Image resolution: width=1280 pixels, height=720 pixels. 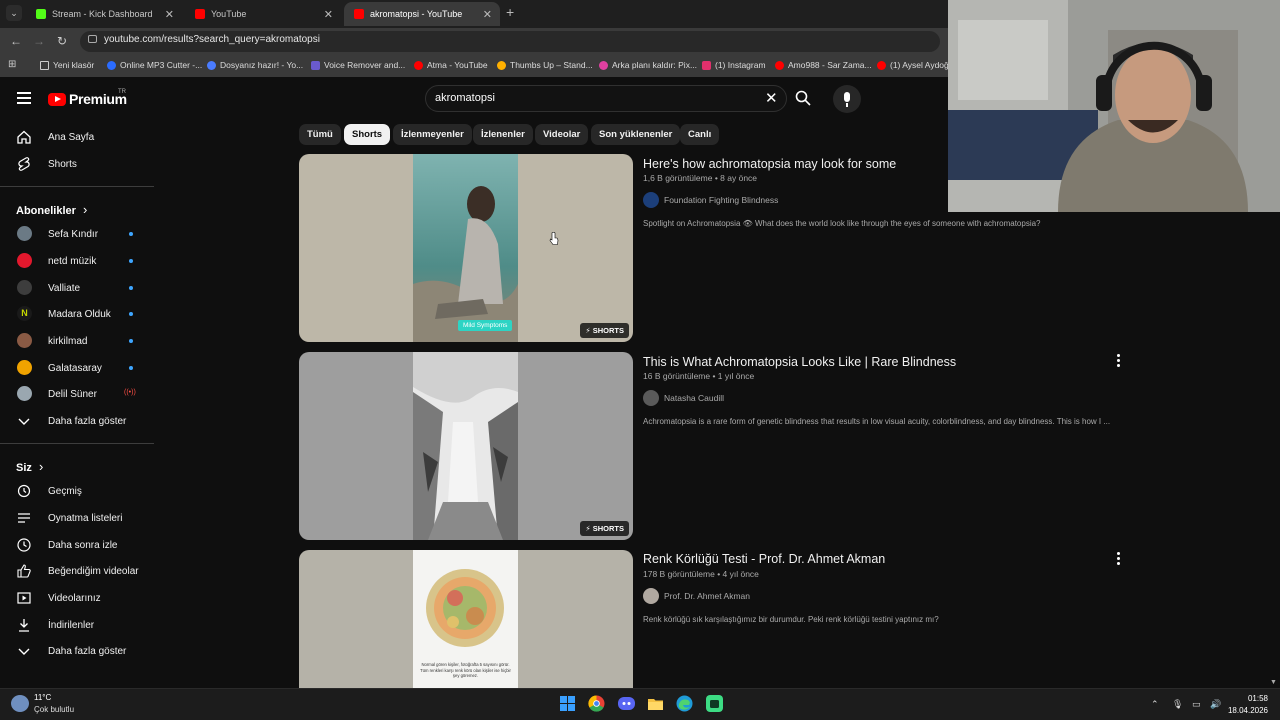 I want to click on sidebar-more-you: Daha fazla göster, so click(x=77, y=651).